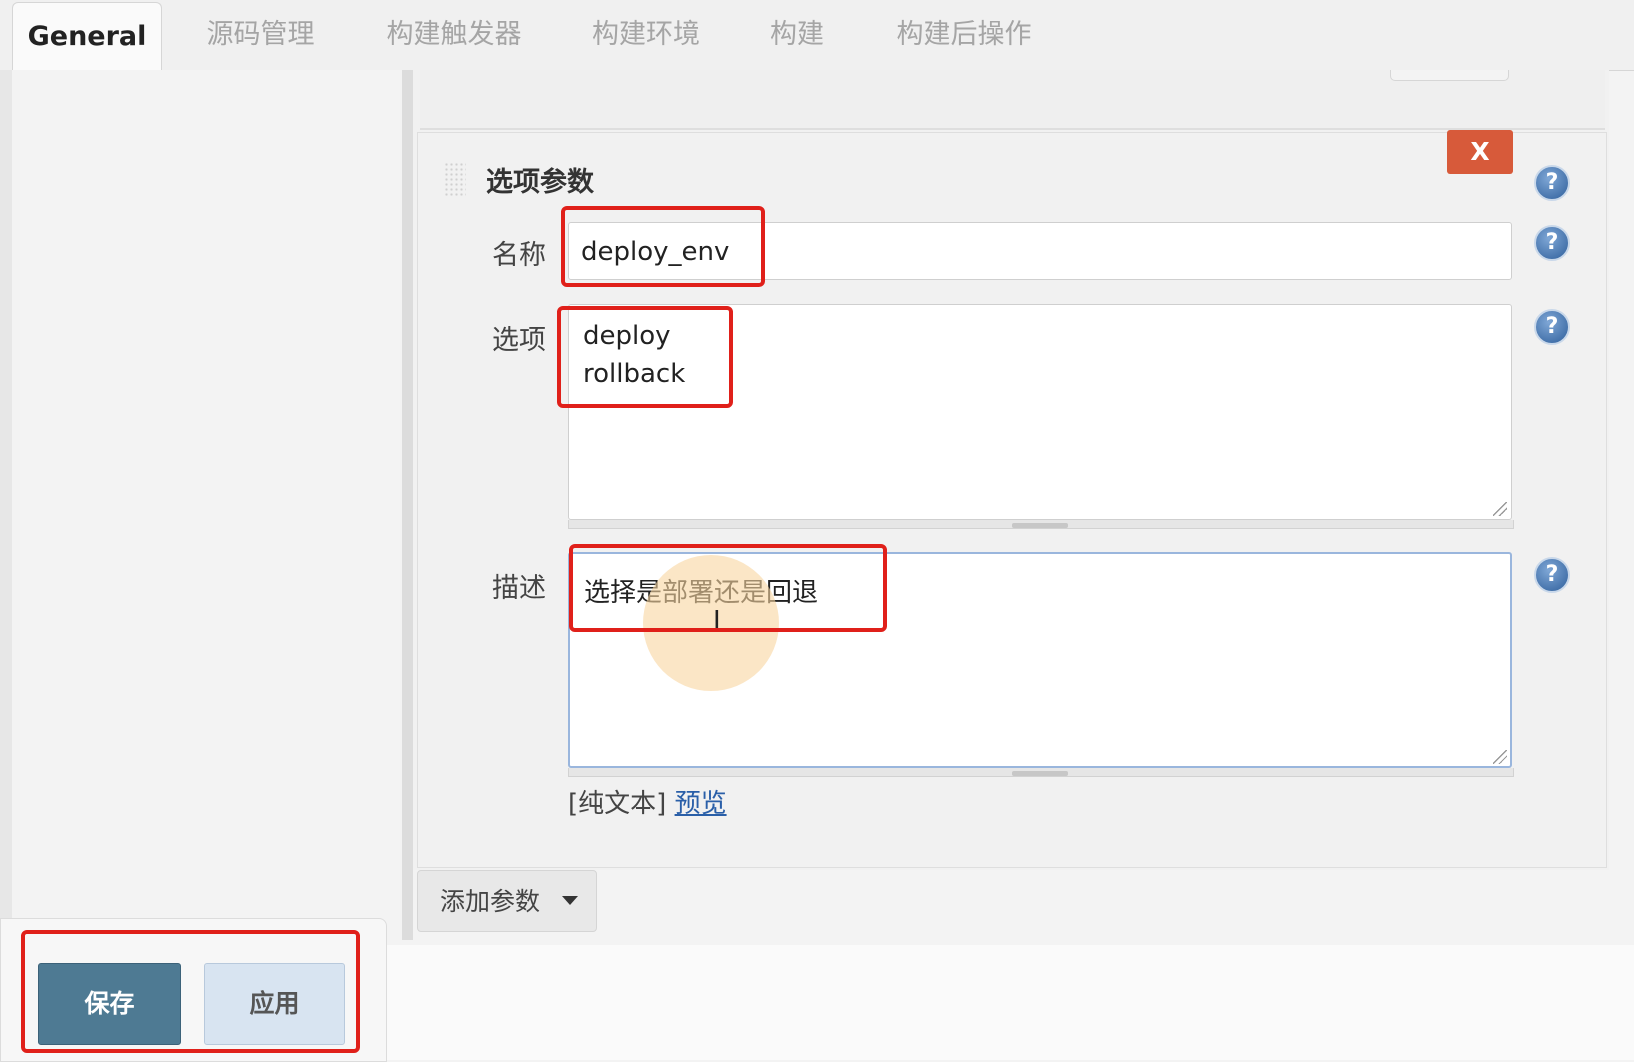 This screenshot has width=1634, height=1062. What do you see at coordinates (646, 35) in the screenshot?
I see `tab-build-environment: 构建环境` at bounding box center [646, 35].